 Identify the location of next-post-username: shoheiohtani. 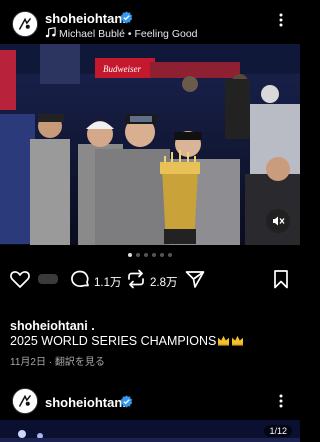
(85, 402).